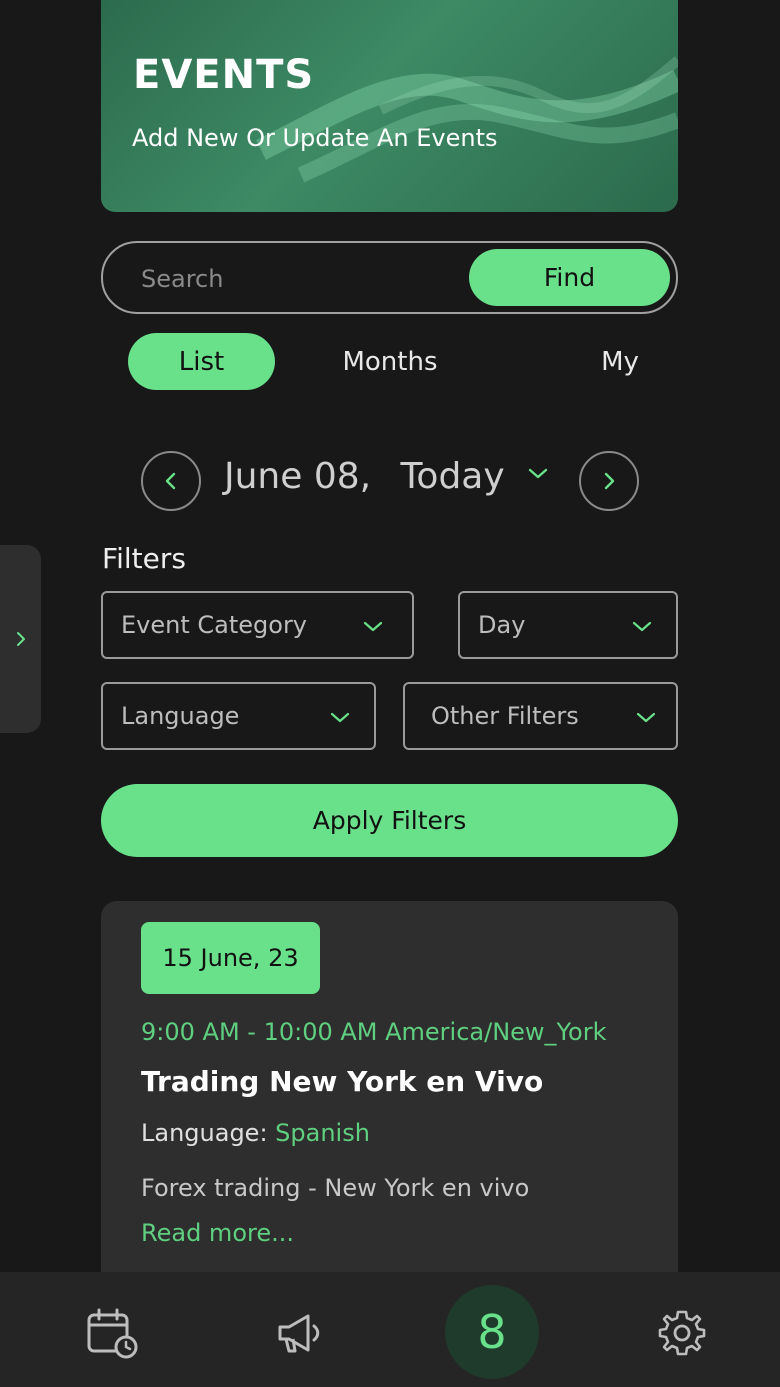 This screenshot has height=1387, width=780. Describe the element at coordinates (374, 1032) in the screenshot. I see `event-time: 9:00 AM - 10:00 AM America/New_York` at that location.